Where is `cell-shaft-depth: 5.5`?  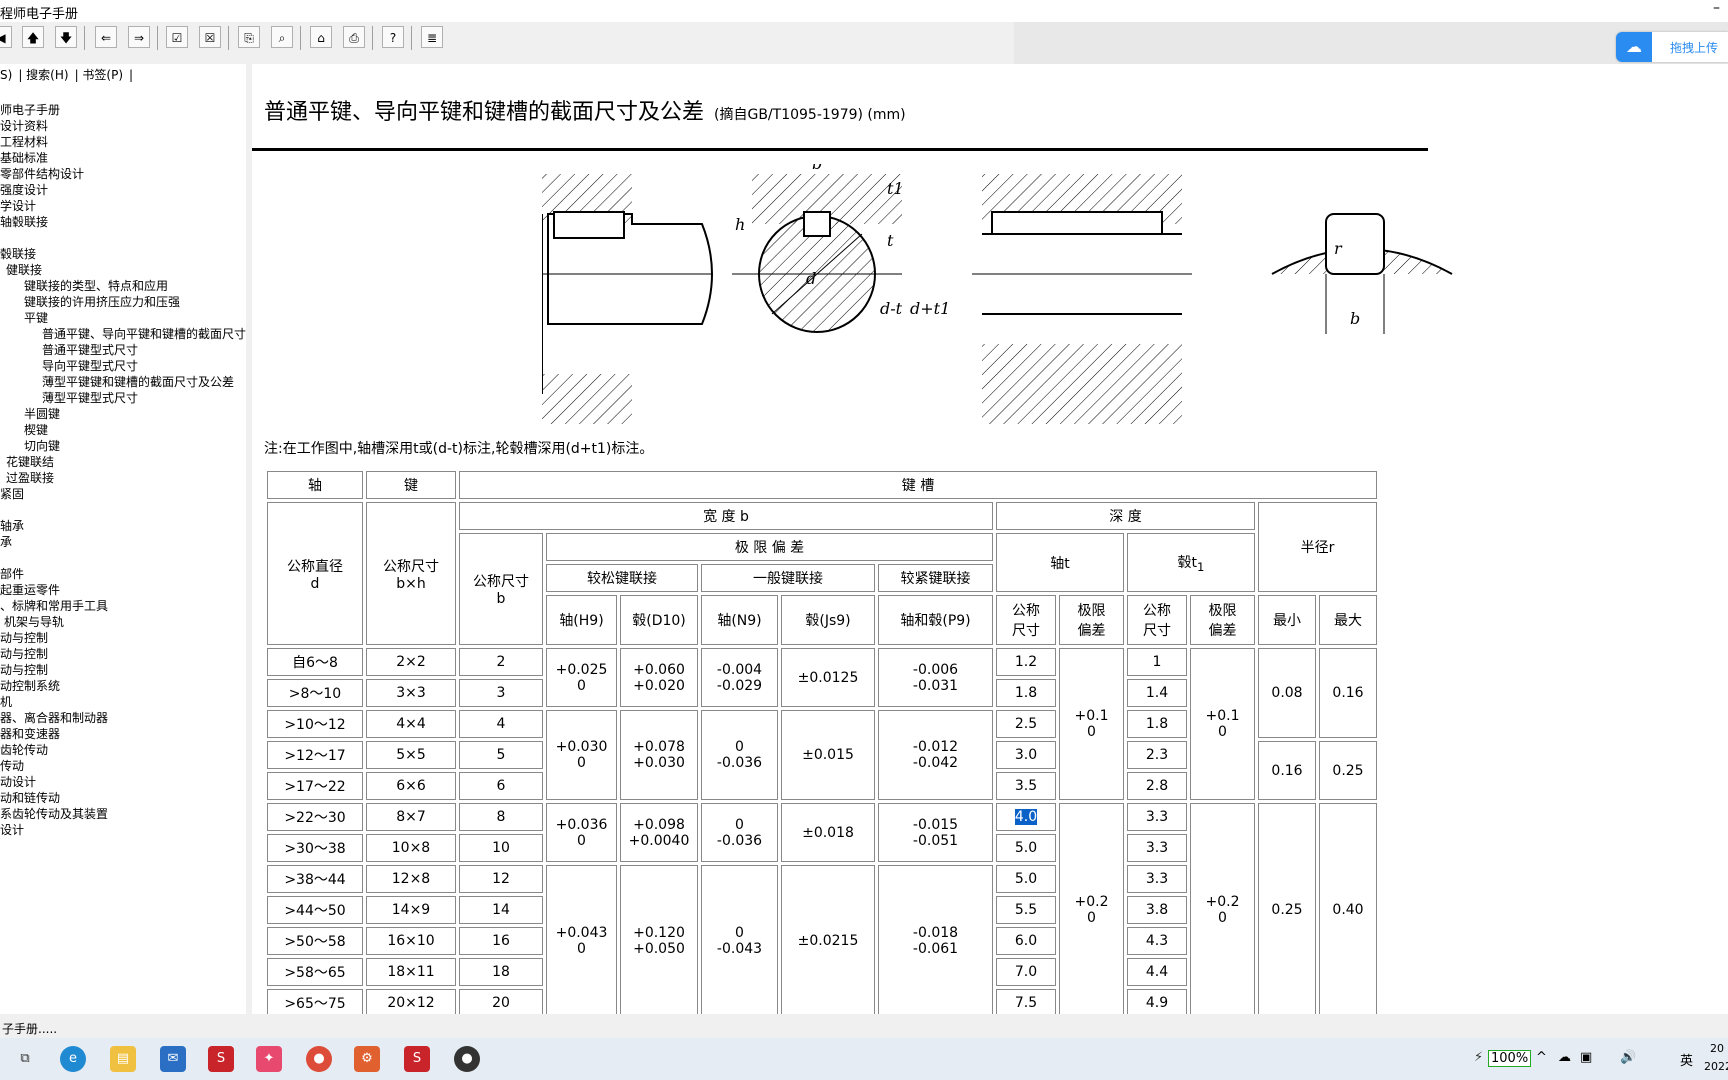
cell-shaft-depth: 5.5 is located at coordinates (1026, 910).